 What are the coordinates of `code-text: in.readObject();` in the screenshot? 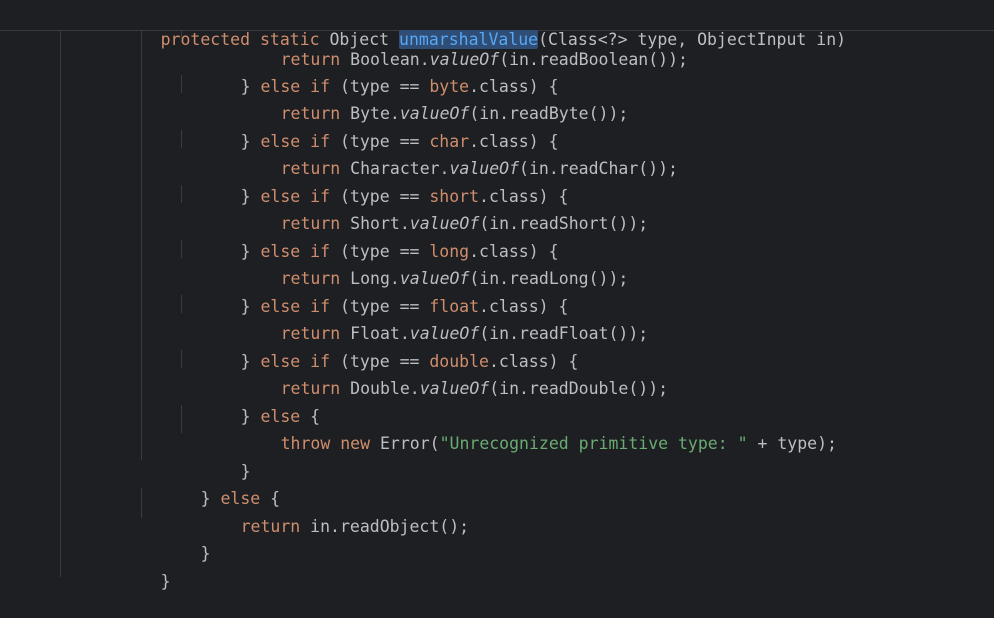 It's located at (385, 526).